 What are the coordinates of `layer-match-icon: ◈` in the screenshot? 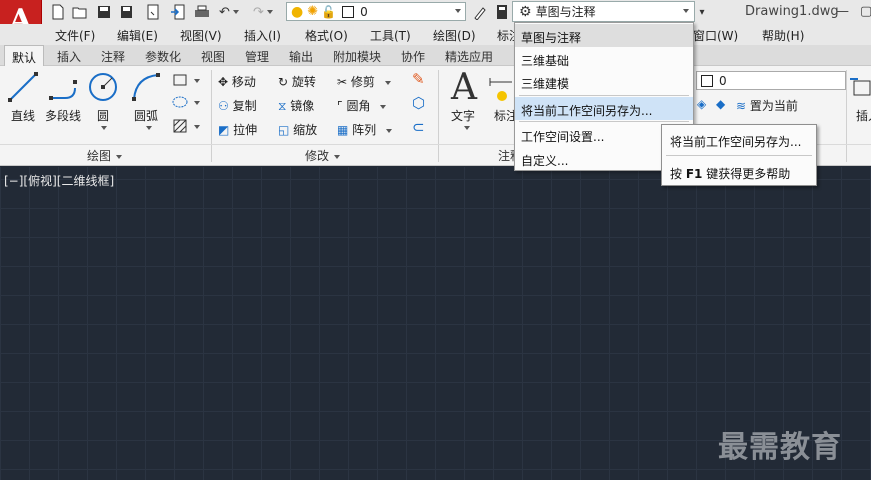 It's located at (701, 104).